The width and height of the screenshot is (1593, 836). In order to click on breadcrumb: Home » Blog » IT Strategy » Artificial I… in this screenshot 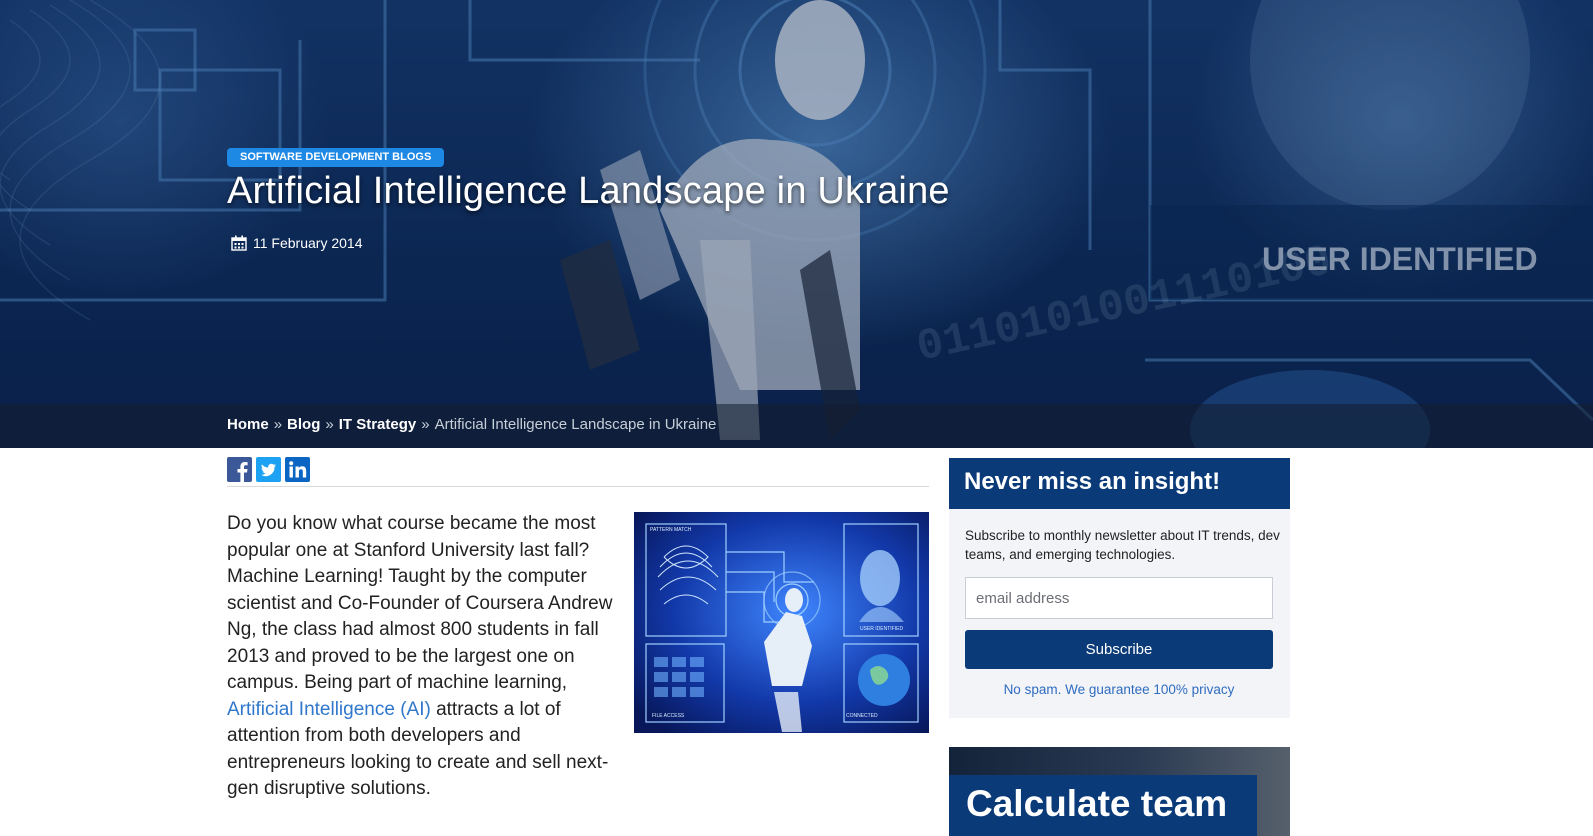, I will do `click(471, 424)`.